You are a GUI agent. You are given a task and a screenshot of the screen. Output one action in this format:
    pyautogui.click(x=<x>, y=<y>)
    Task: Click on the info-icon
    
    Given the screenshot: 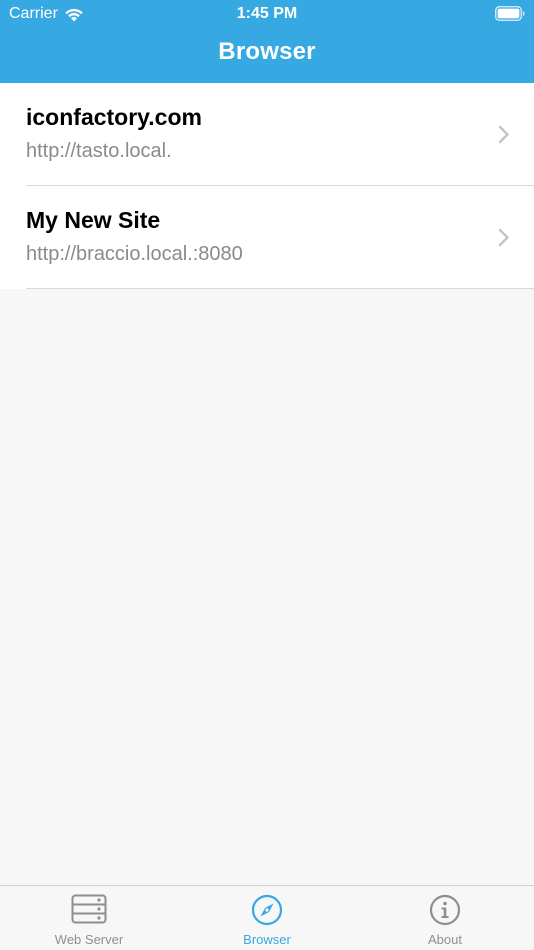 What is the action you would take?
    pyautogui.click(x=445, y=910)
    